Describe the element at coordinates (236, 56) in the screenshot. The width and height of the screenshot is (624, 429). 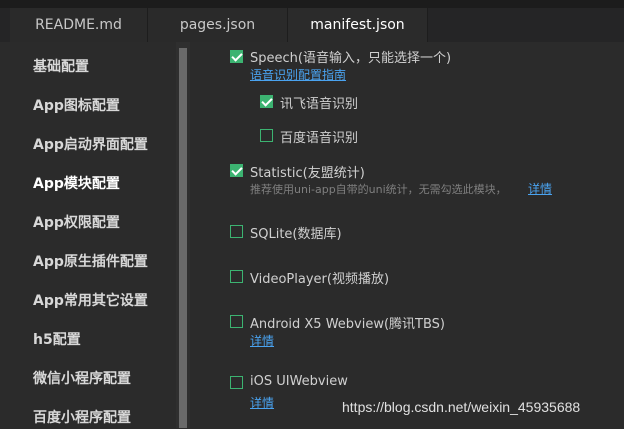
I see `speech-checkbox` at that location.